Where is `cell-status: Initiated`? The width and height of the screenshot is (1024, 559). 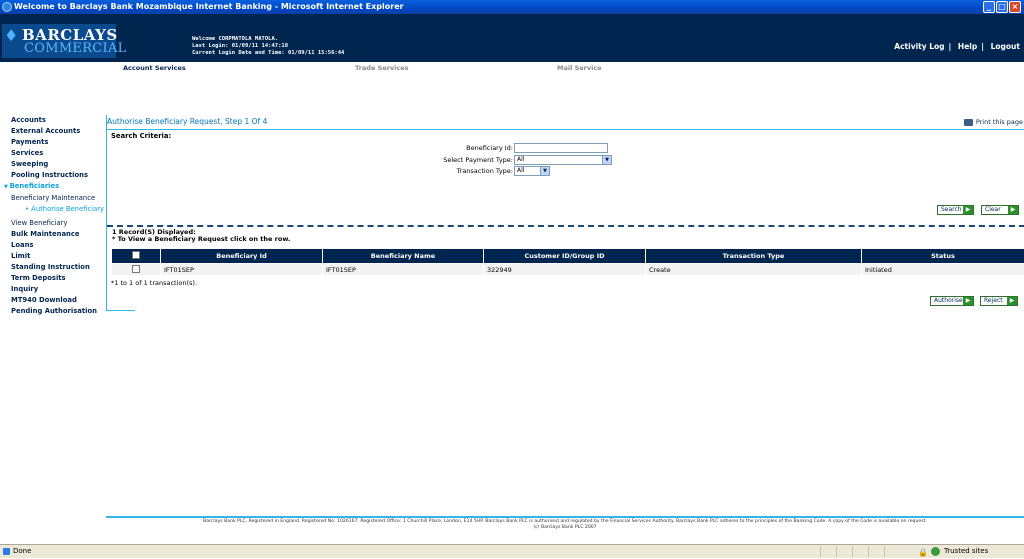
cell-status: Initiated is located at coordinates (943, 270).